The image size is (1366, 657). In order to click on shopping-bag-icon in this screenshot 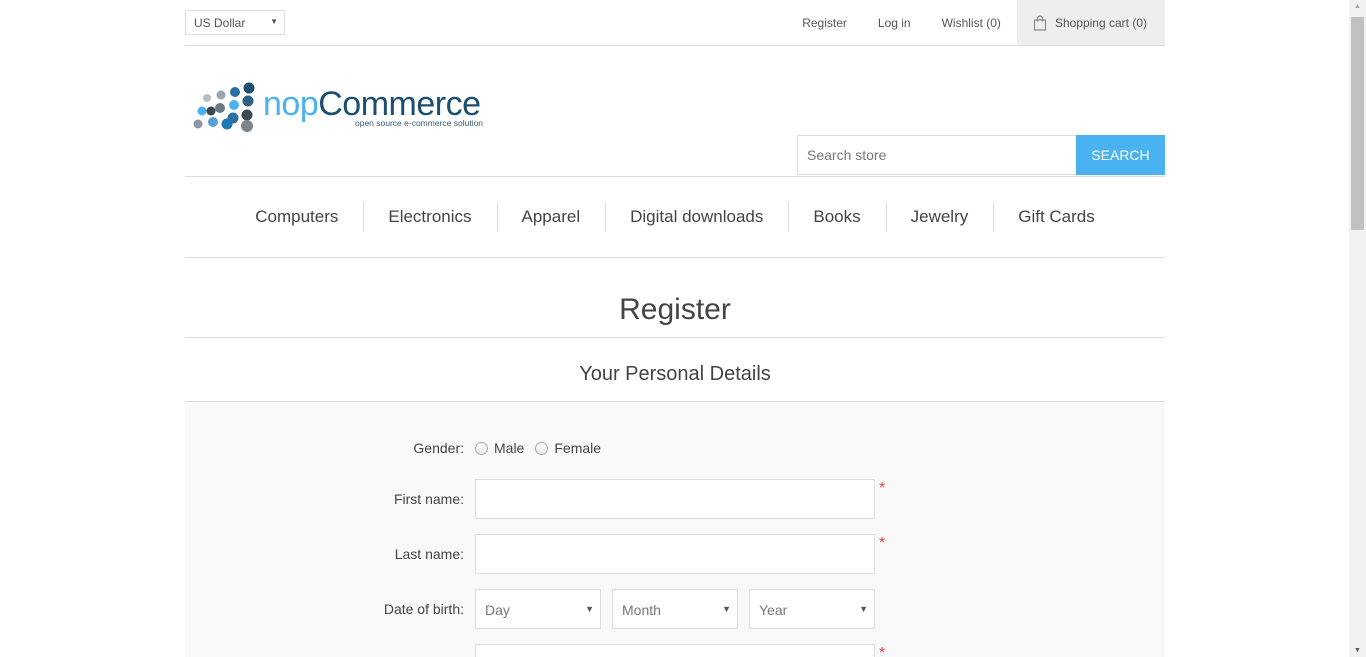, I will do `click(1040, 22)`.